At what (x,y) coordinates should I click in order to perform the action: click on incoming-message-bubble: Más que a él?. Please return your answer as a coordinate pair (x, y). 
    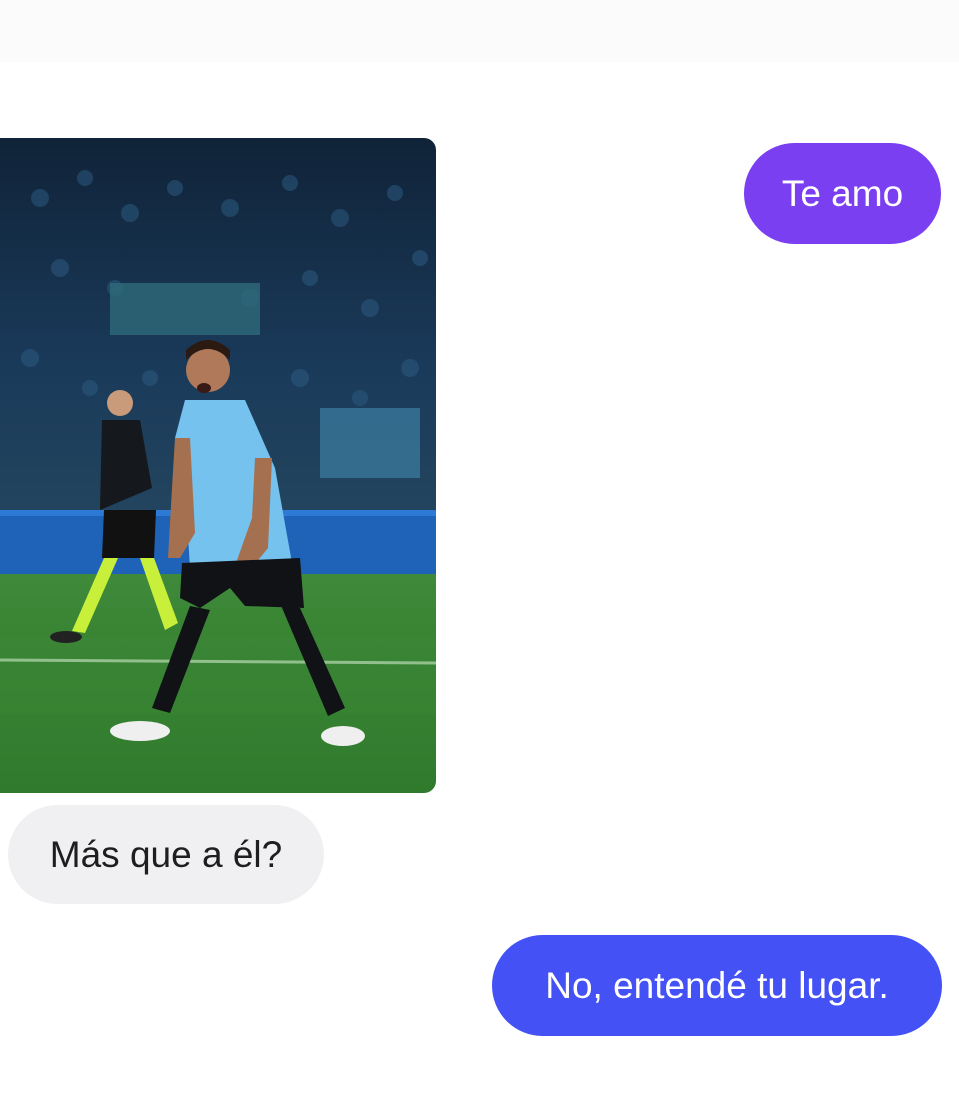
    Looking at the image, I should click on (166, 854).